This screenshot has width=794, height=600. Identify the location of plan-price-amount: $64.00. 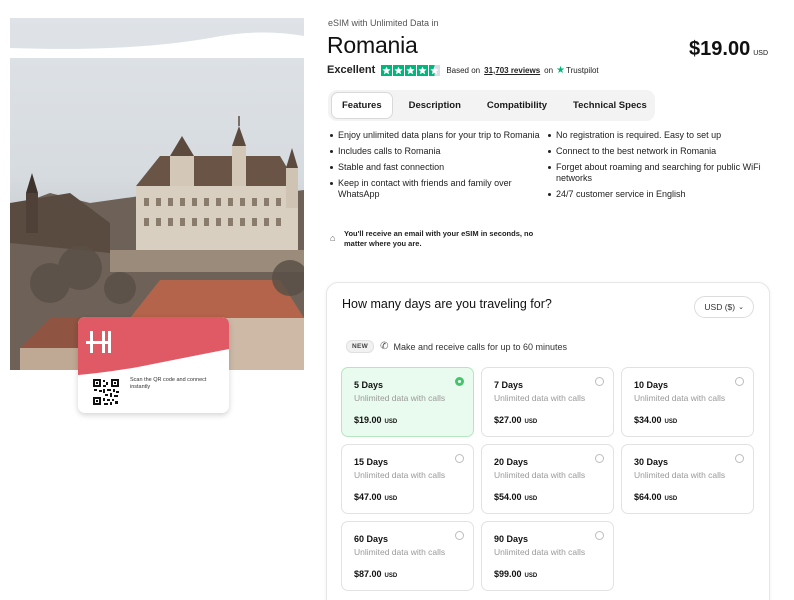
(648, 497).